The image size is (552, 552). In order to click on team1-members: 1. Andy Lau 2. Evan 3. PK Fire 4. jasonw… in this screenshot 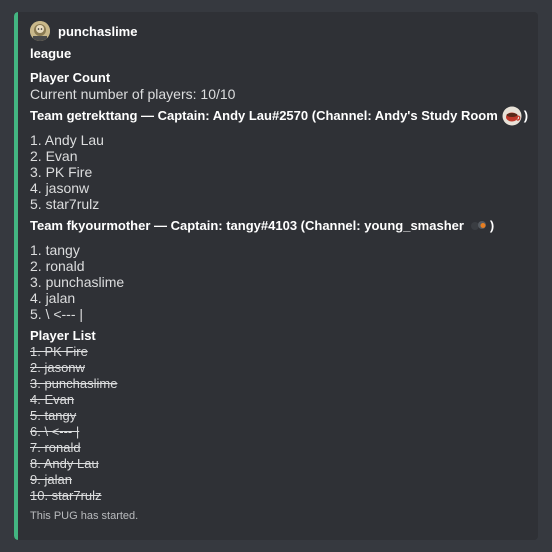, I will do `click(279, 172)`.